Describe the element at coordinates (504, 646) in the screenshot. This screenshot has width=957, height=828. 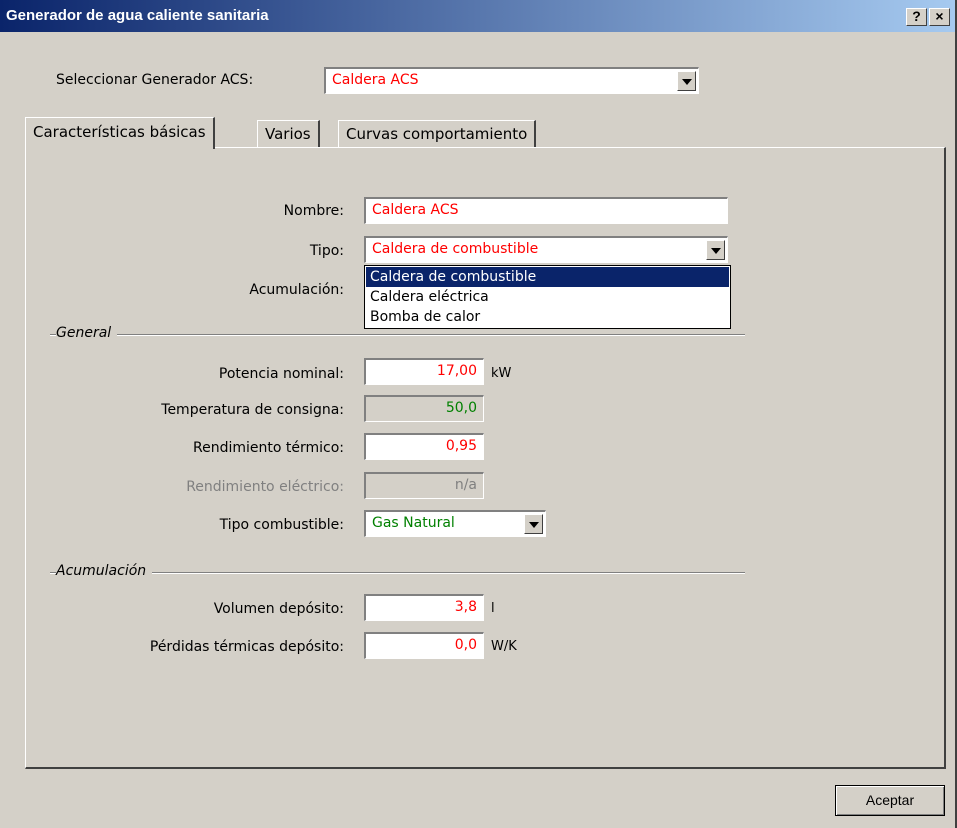
I see `perdidas-unit: W/K` at that location.